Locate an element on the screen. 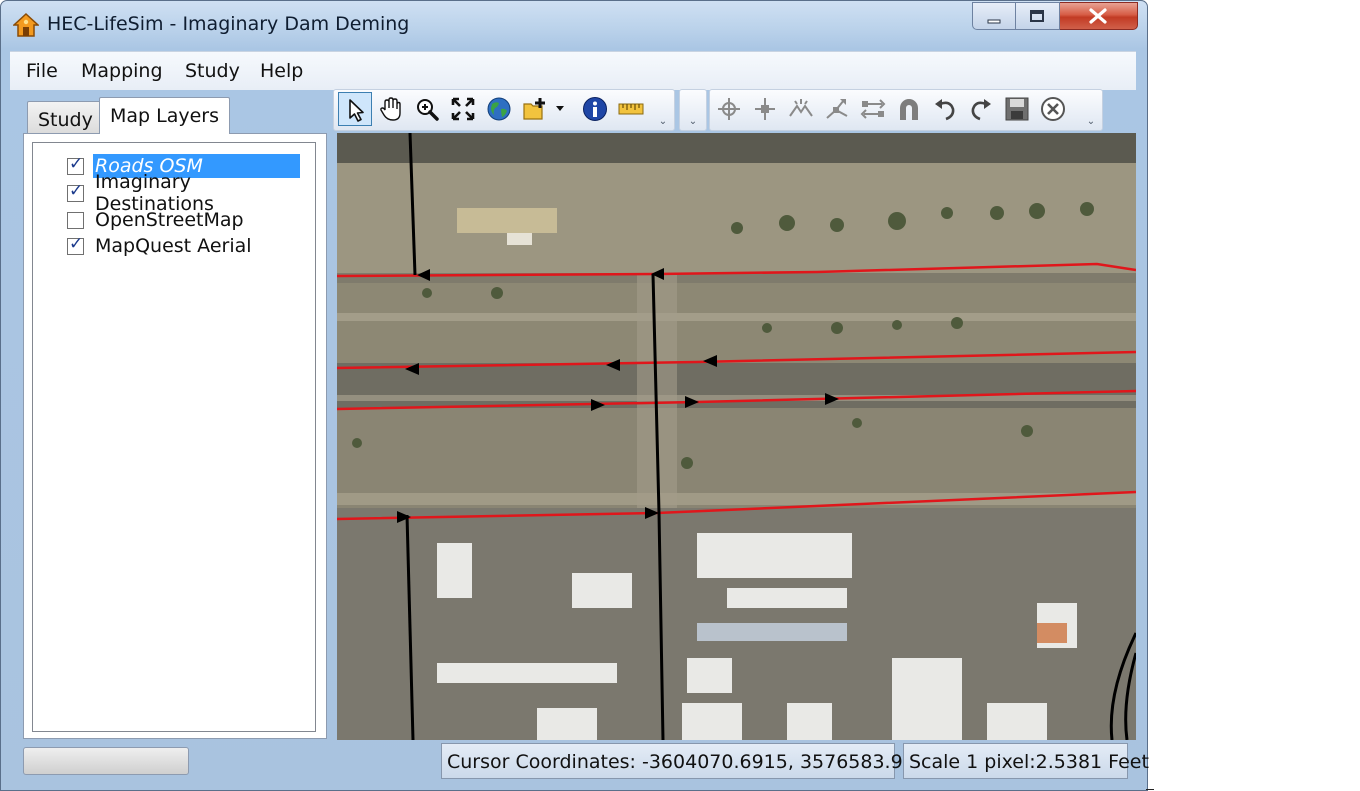 This screenshot has width=1360, height=791. reshape-icon is located at coordinates (873, 109).